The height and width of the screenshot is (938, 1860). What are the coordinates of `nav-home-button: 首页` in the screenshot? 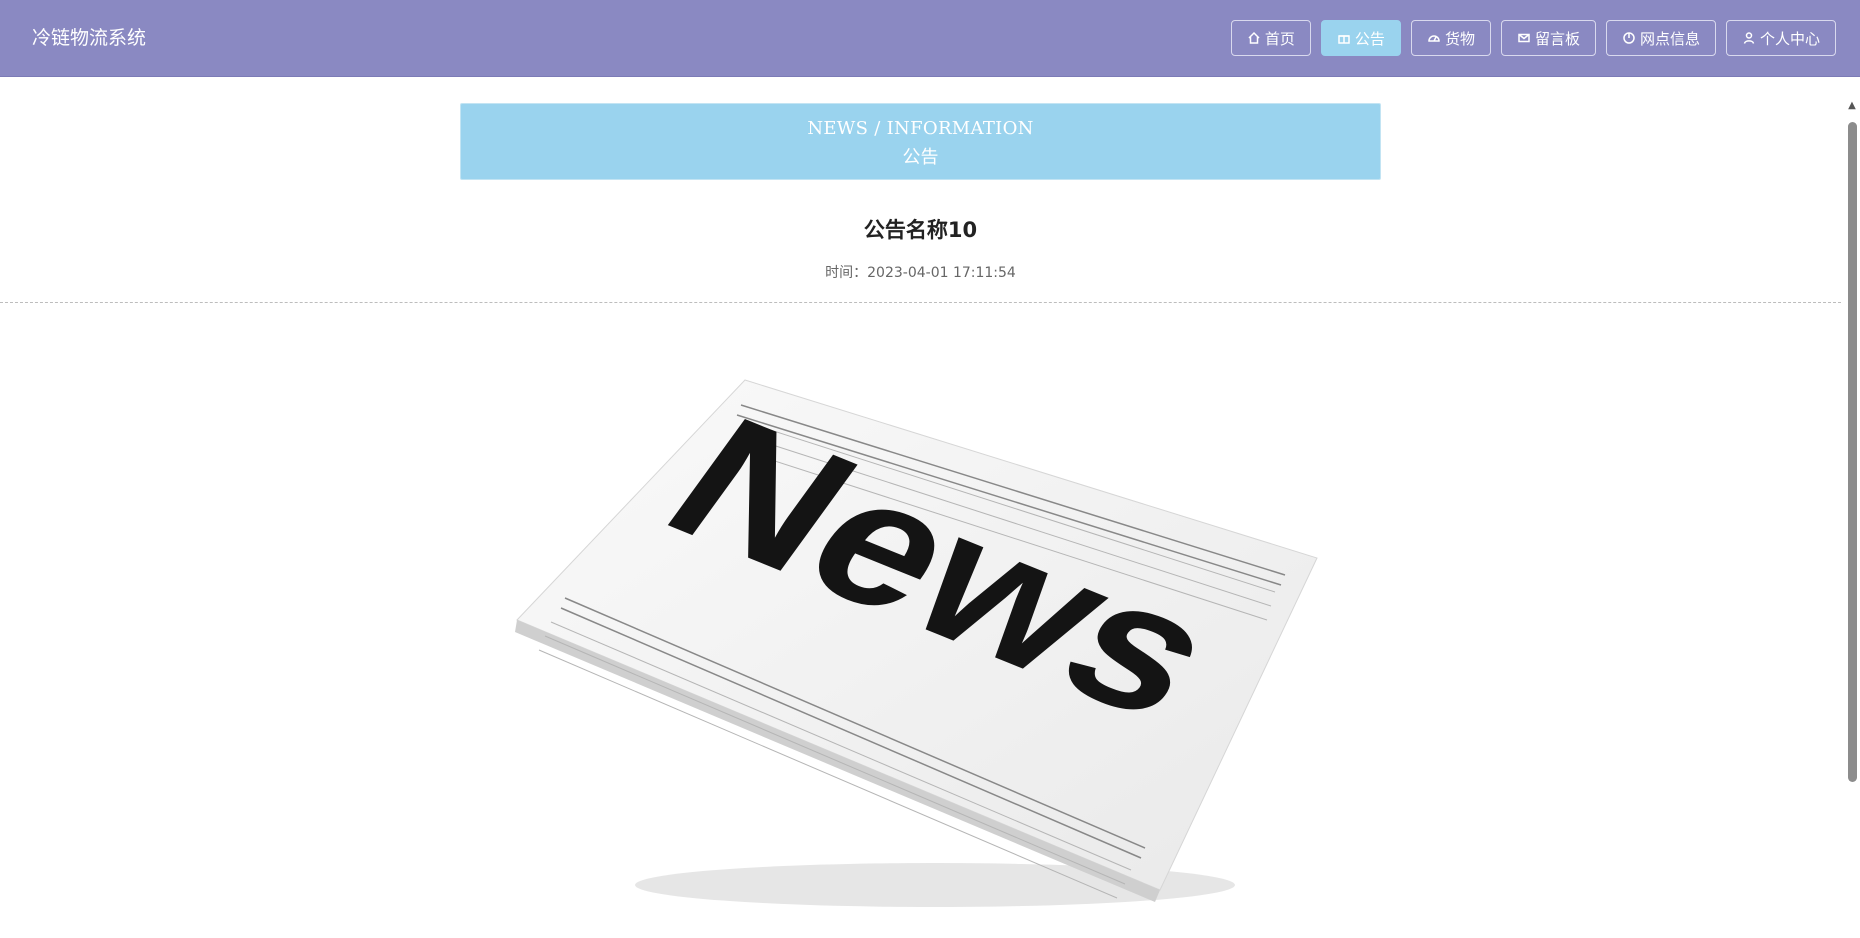 It's located at (1270, 38).